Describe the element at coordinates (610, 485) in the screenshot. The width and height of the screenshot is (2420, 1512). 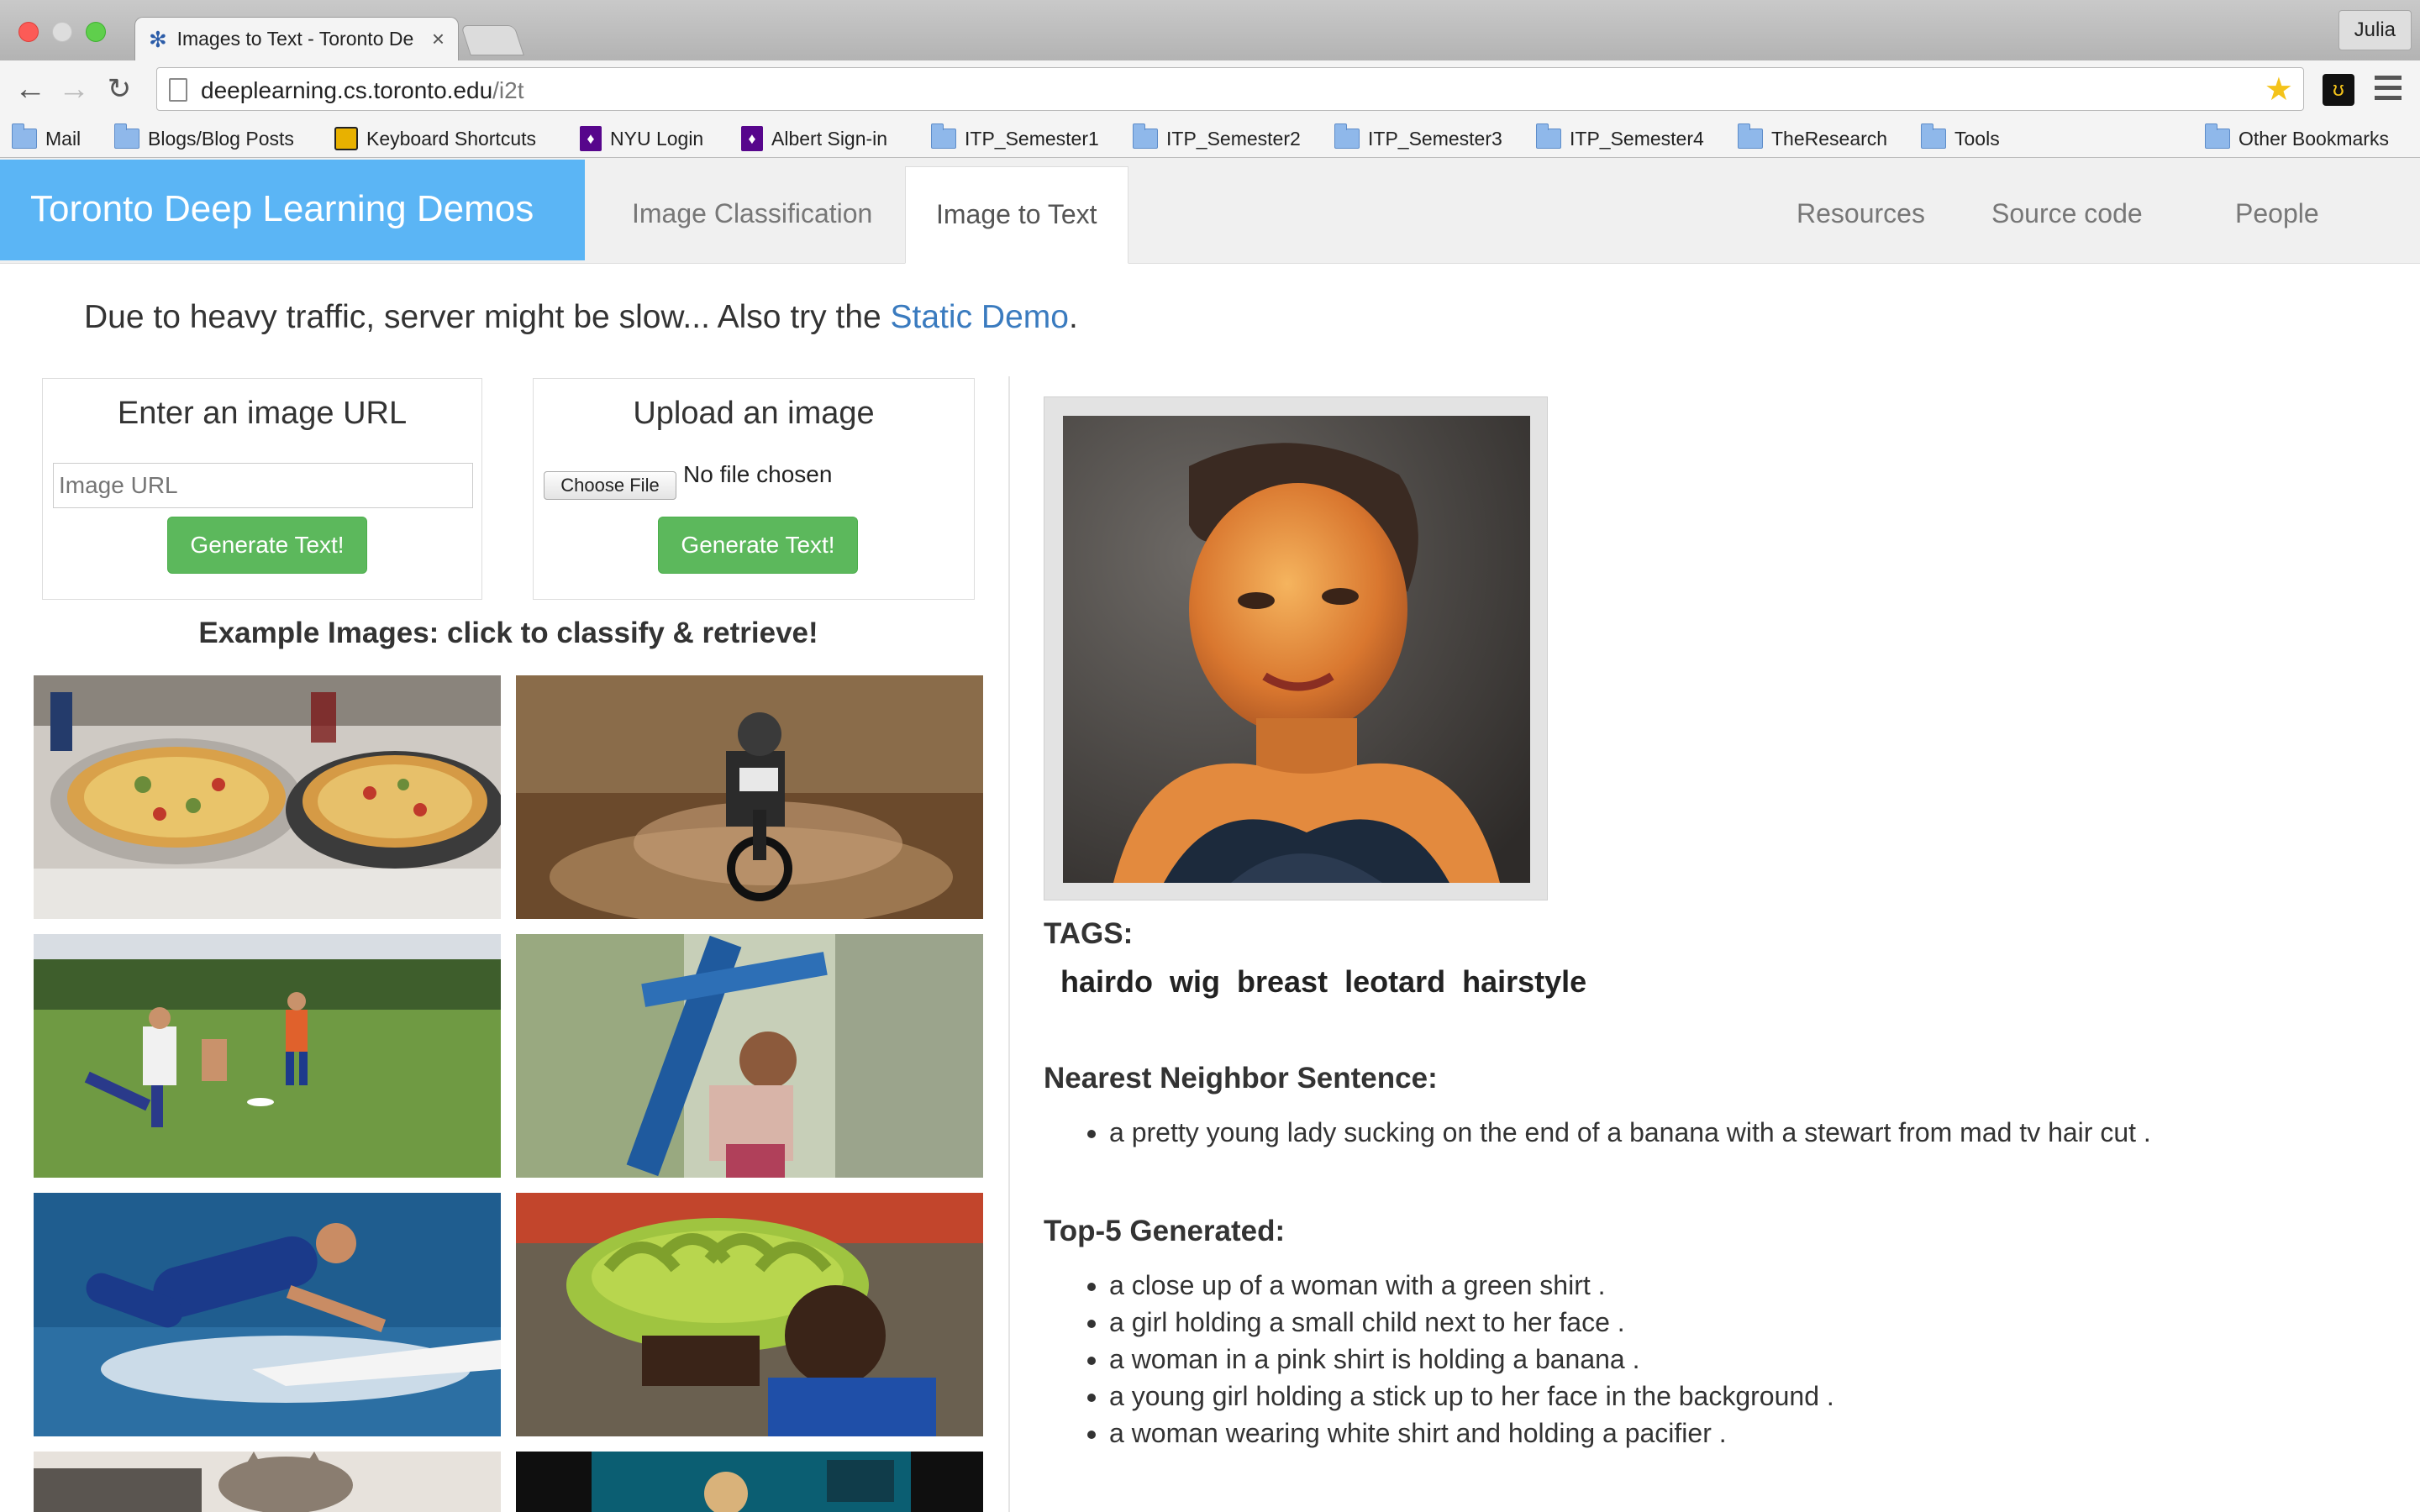
I see `choose-file-button: Choose File` at that location.